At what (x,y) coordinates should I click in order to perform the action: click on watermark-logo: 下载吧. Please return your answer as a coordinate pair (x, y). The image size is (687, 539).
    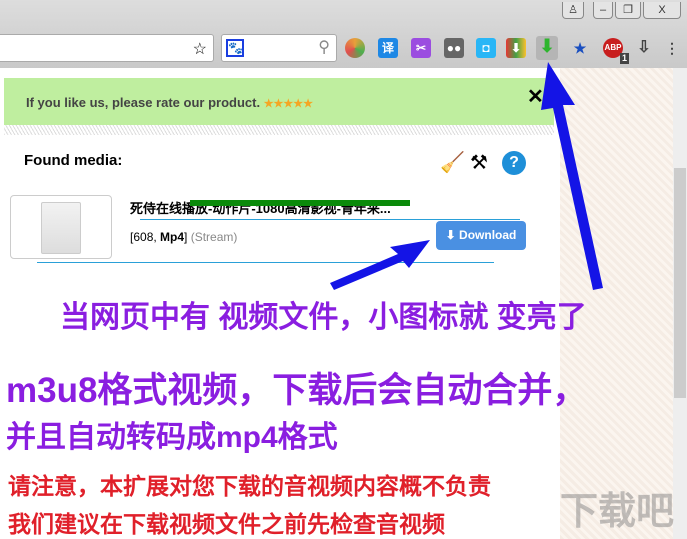
    Looking at the image, I should click on (617, 512).